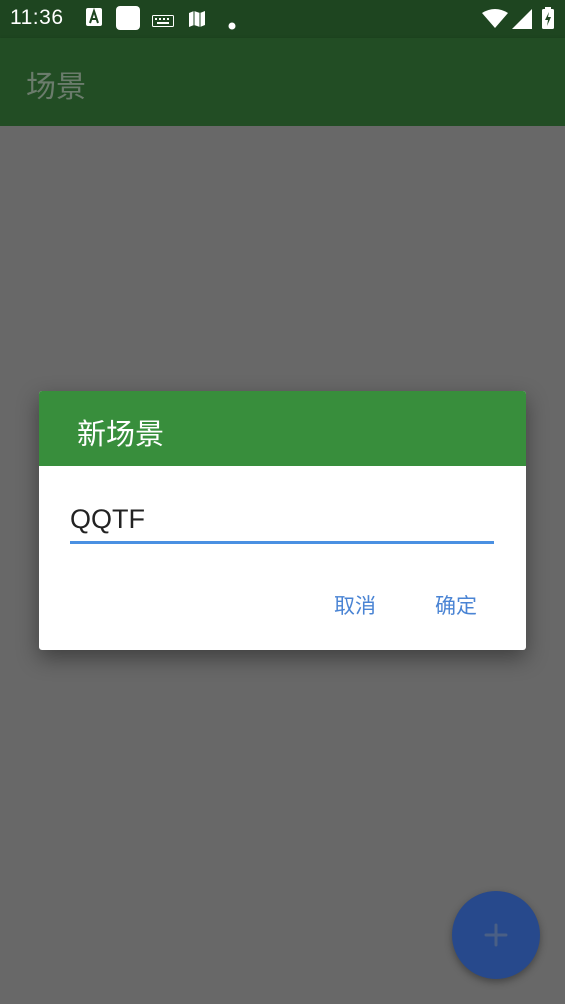 Image resolution: width=565 pixels, height=1004 pixels. I want to click on status-bar: 11:36, so click(282, 19).